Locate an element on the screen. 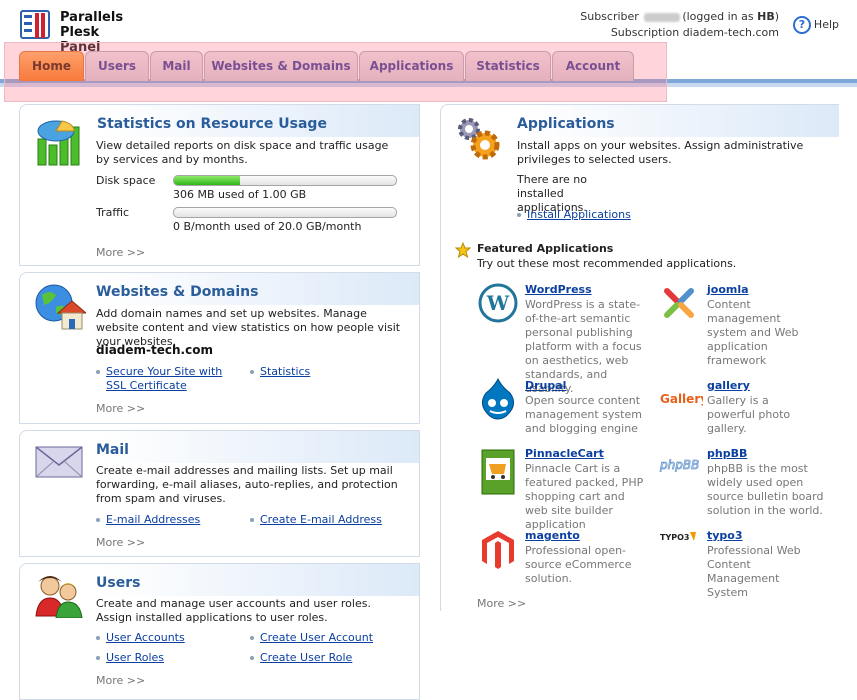 The image size is (857, 700). app-name-phpbb: phpBB is located at coordinates (727, 453).